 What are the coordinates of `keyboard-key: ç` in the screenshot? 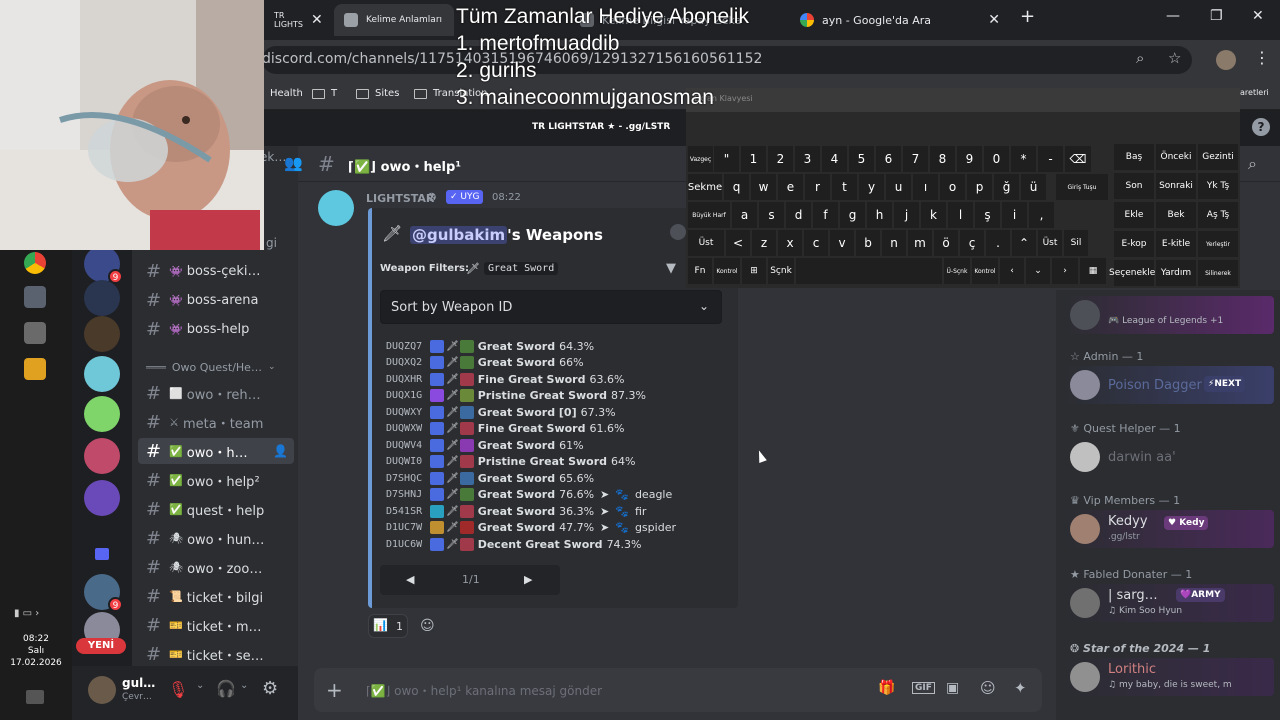 It's located at (972, 243).